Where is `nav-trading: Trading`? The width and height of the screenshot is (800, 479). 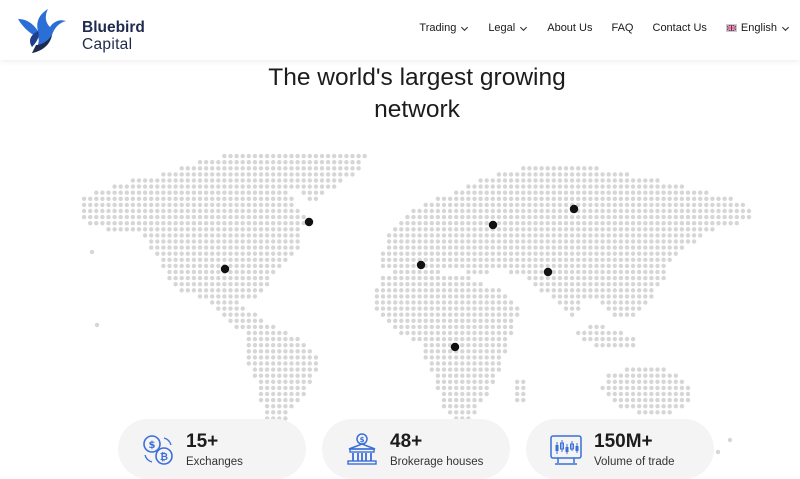
nav-trading: Trading is located at coordinates (444, 28).